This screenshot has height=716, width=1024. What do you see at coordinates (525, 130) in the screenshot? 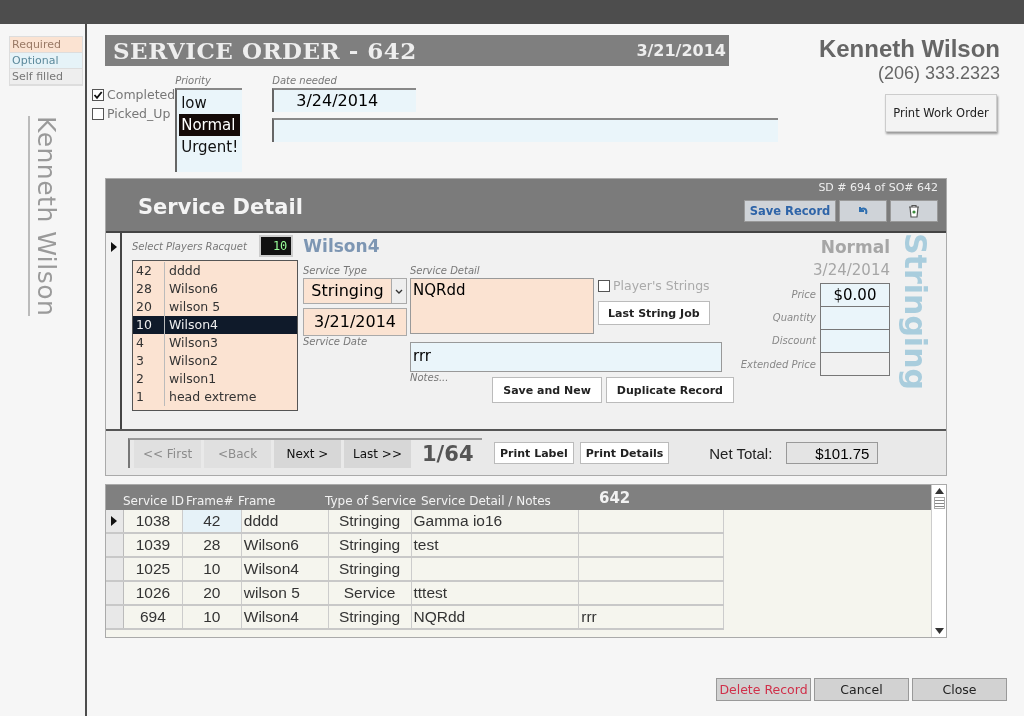
I see `text-field` at bounding box center [525, 130].